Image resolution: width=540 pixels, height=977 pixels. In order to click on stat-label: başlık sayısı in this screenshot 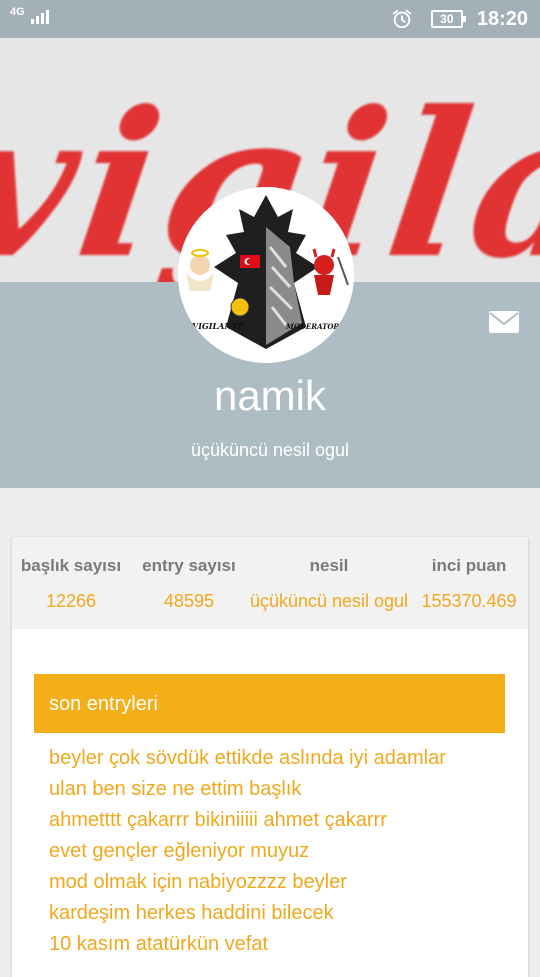, I will do `click(71, 565)`.